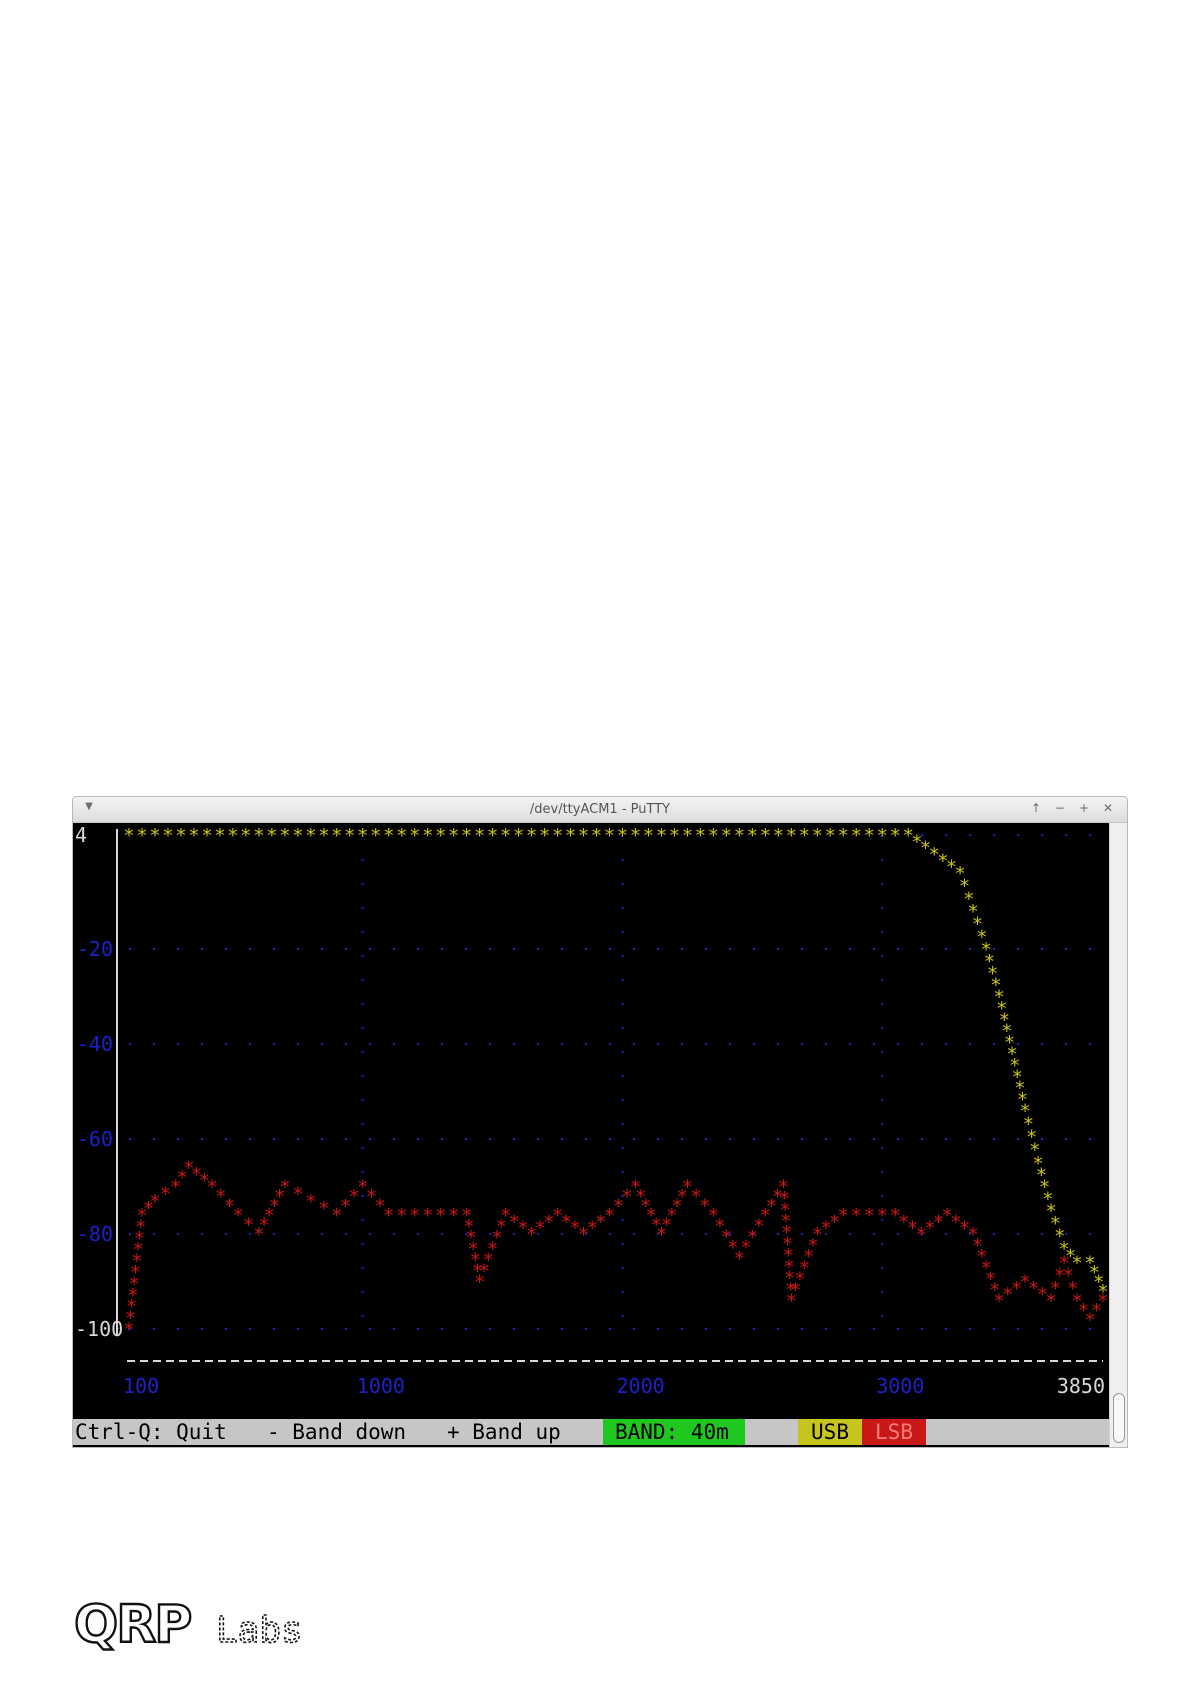 Image resolution: width=1191 pixels, height=1684 pixels. I want to click on scrollbar-thumb, so click(1119, 1418).